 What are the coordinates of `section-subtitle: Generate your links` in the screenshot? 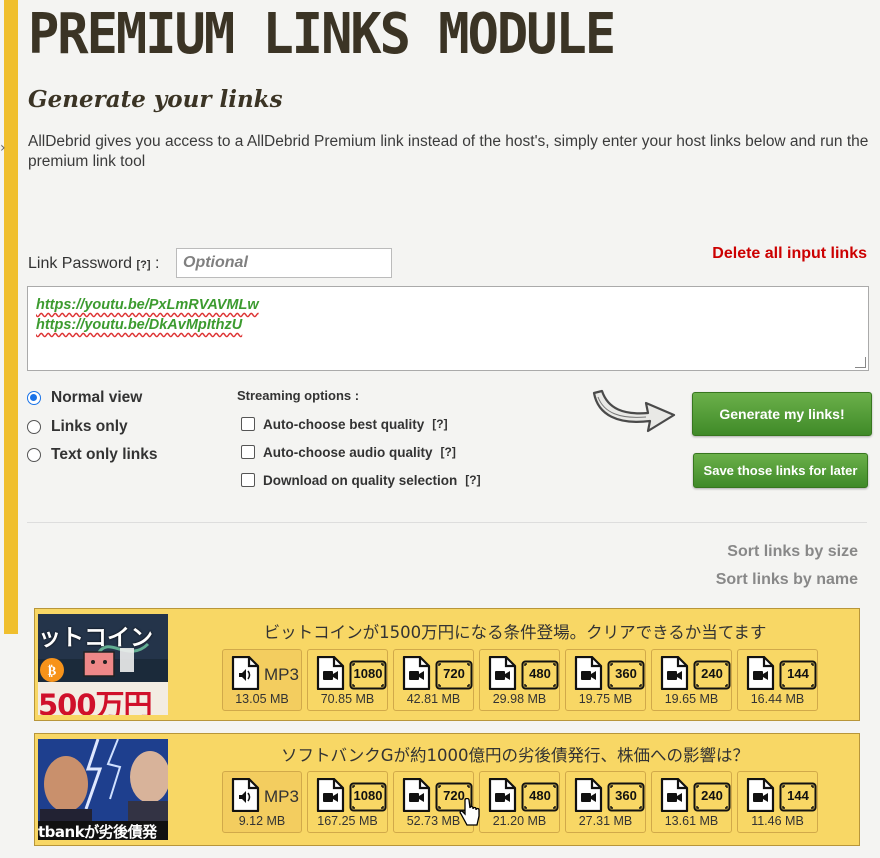 It's located at (155, 99).